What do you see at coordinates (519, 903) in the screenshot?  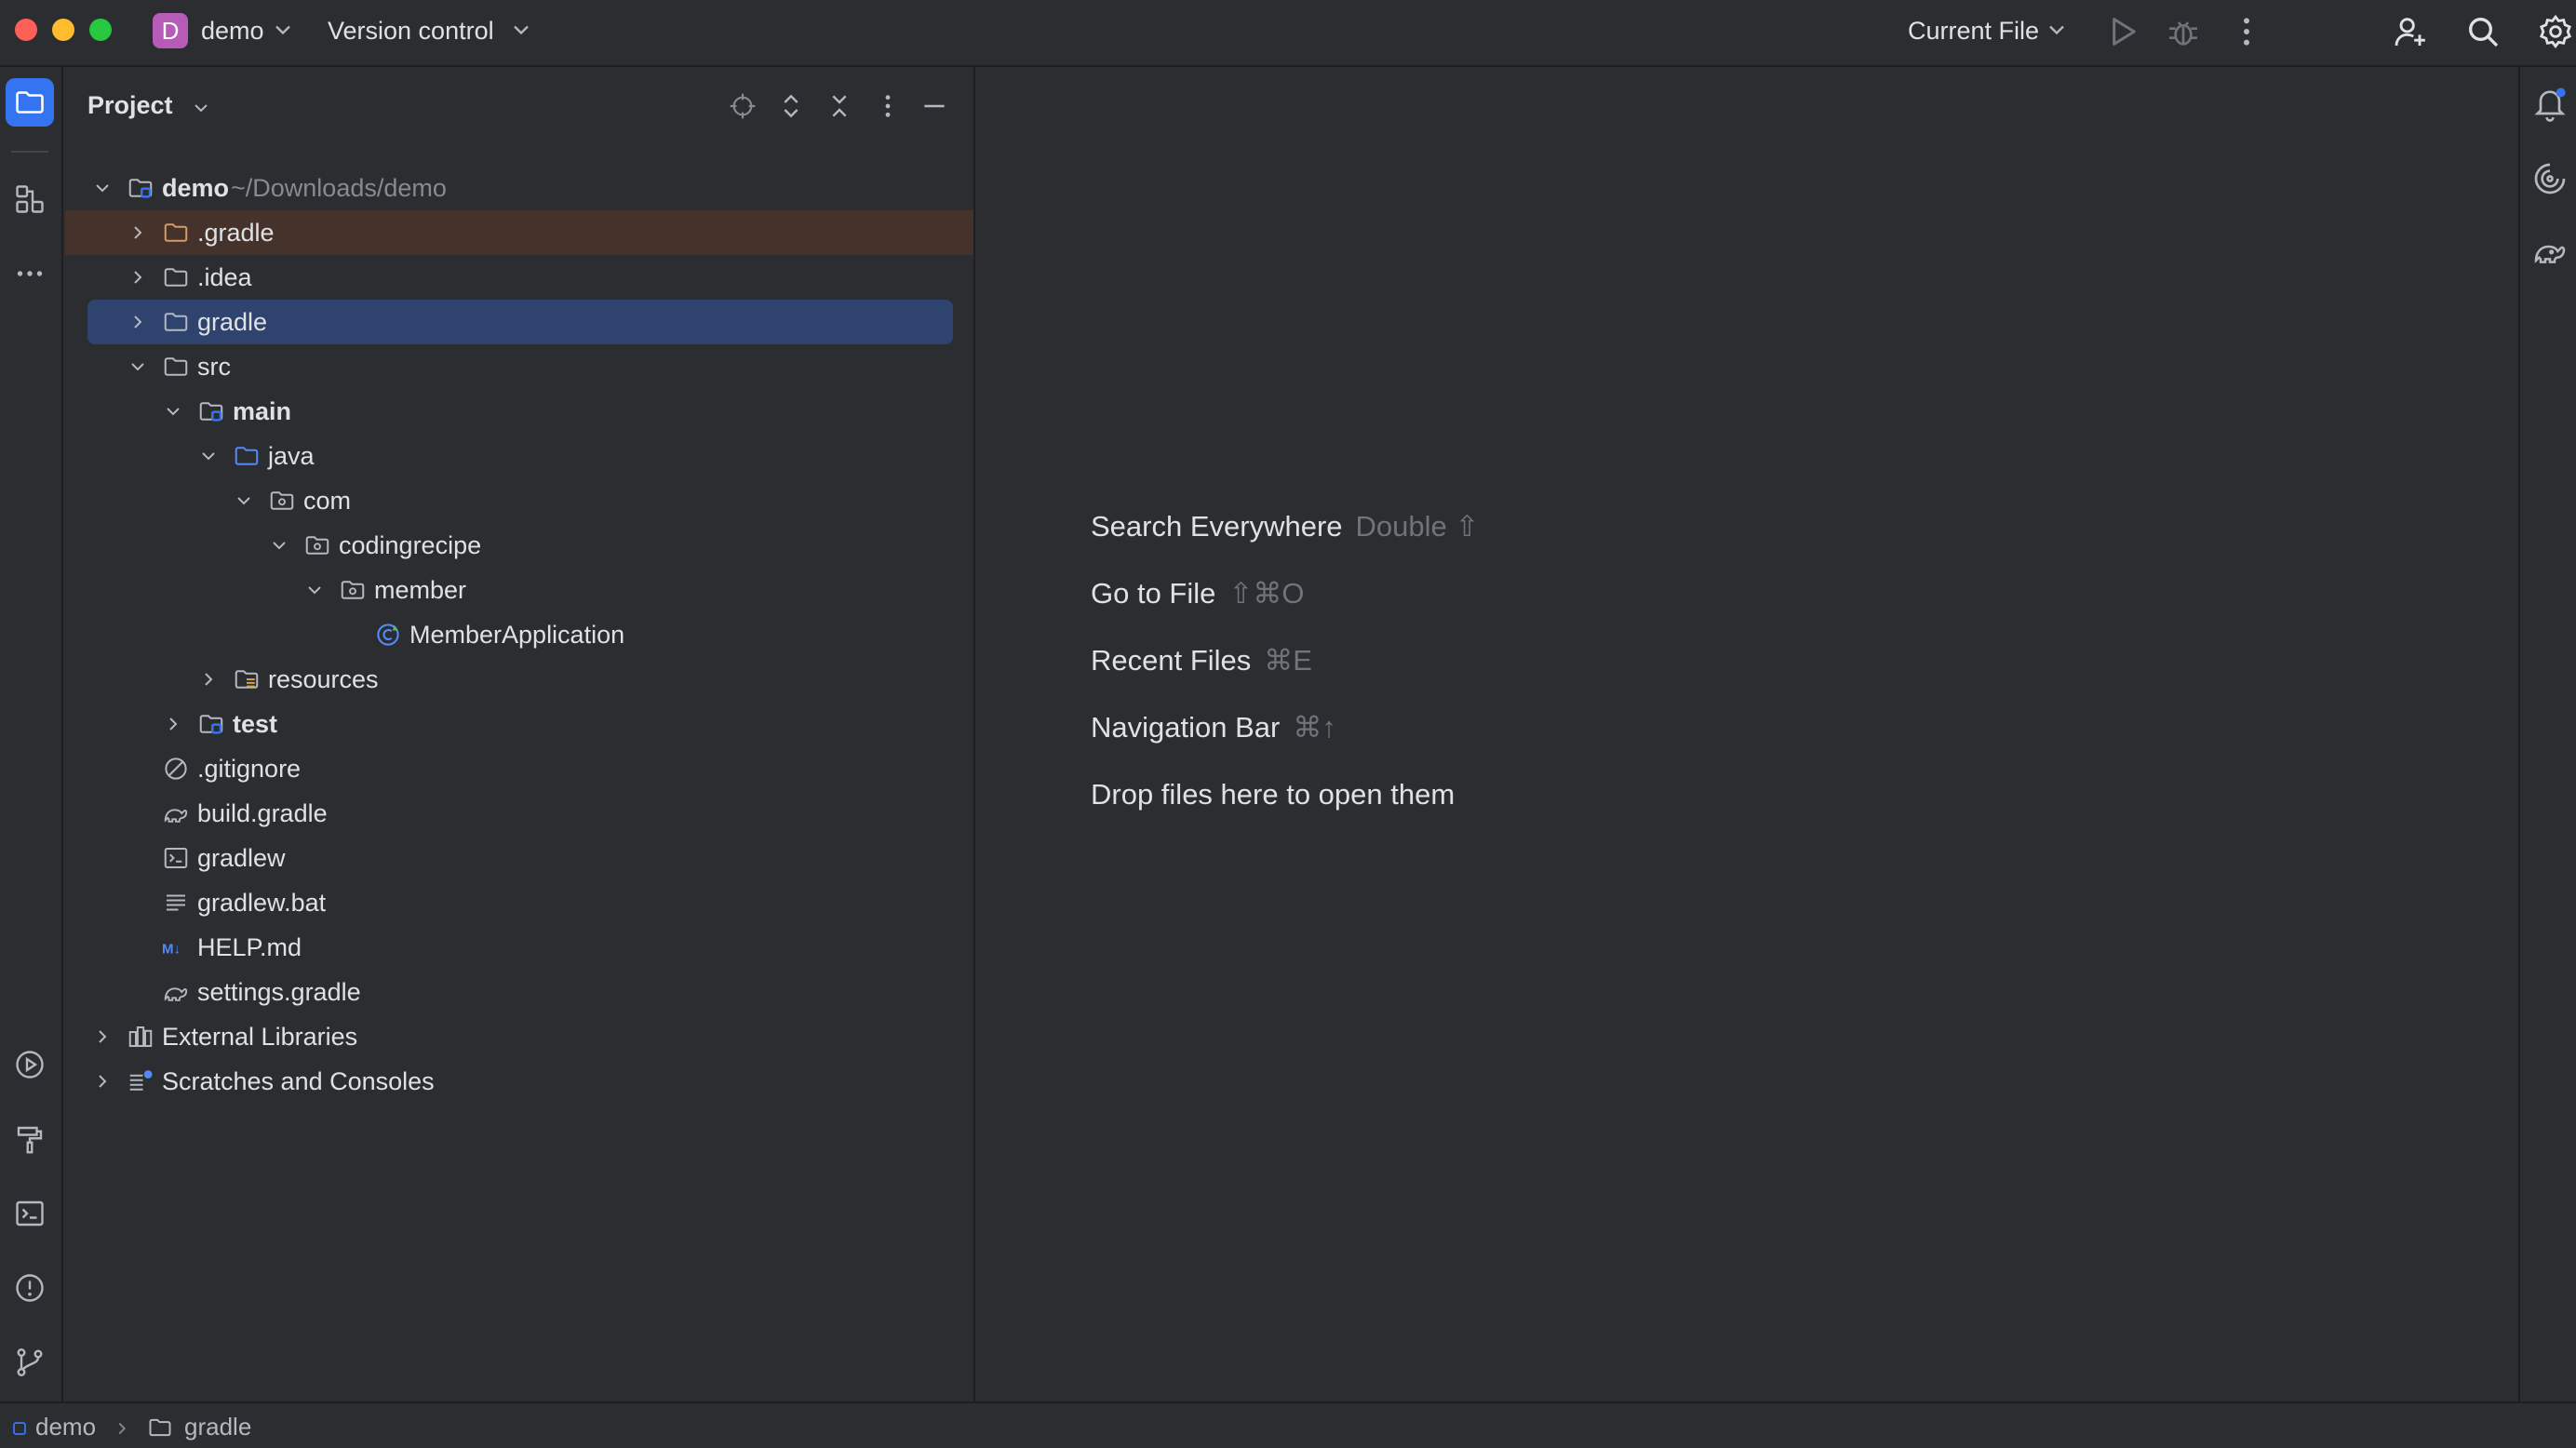 I see `tree-row: gradlew.bat` at bounding box center [519, 903].